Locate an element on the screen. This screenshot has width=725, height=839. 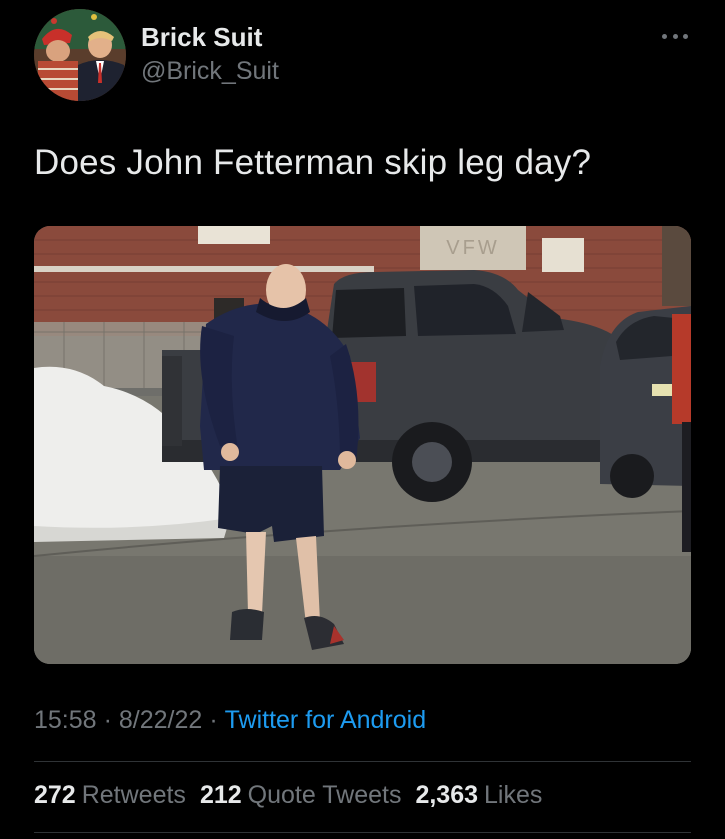
quote-tweets-label: Quote Tweets is located at coordinates (324, 795).